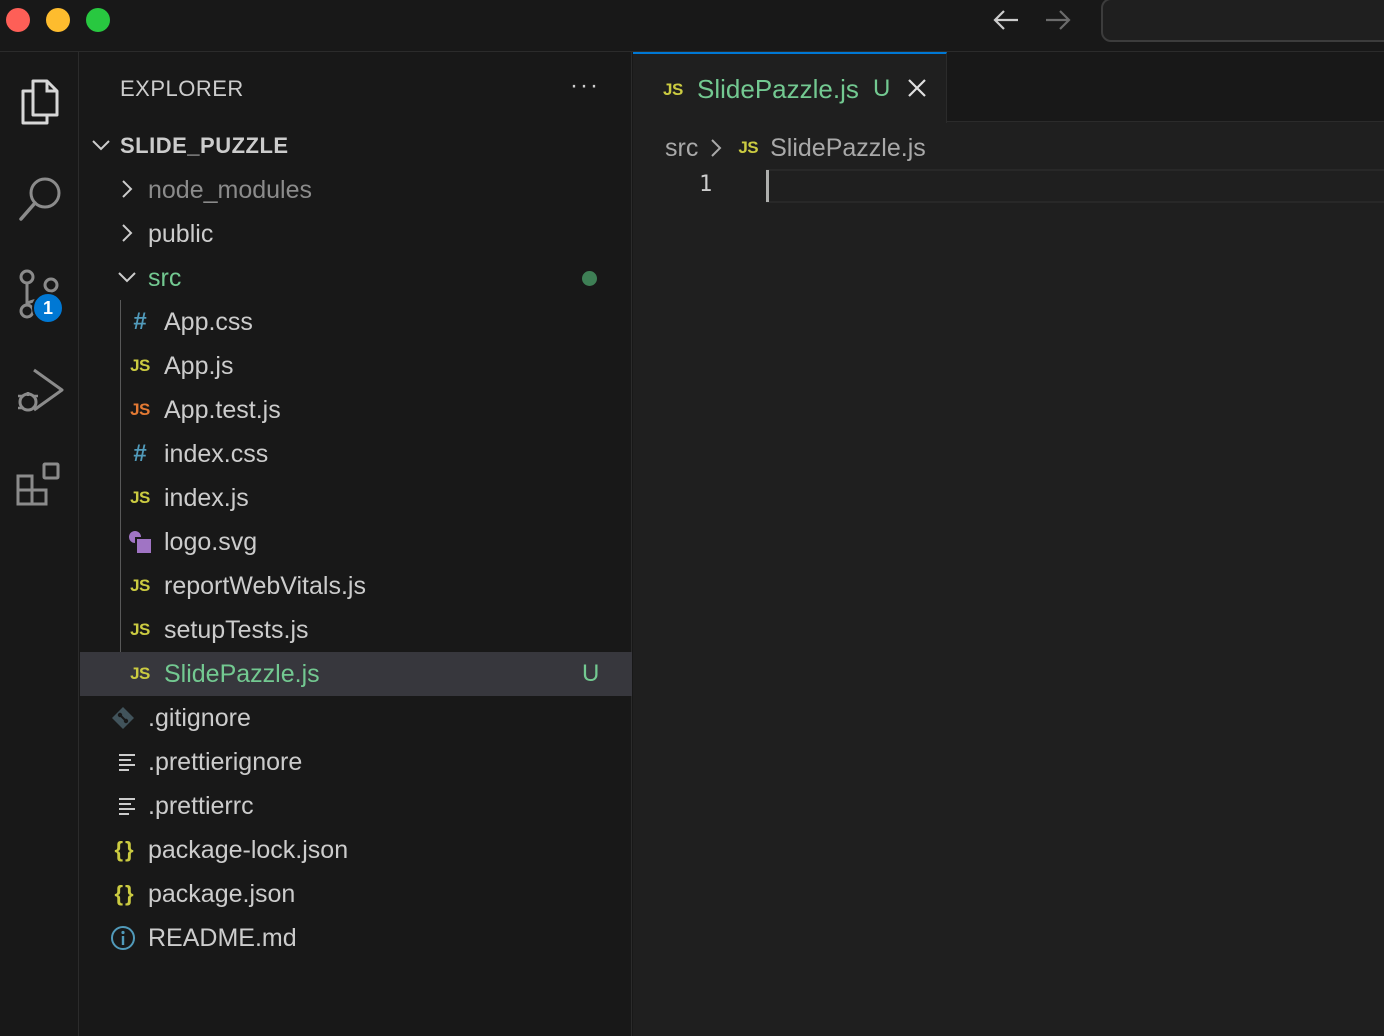 The image size is (1384, 1036). I want to click on activity-extensions, so click(39, 486).